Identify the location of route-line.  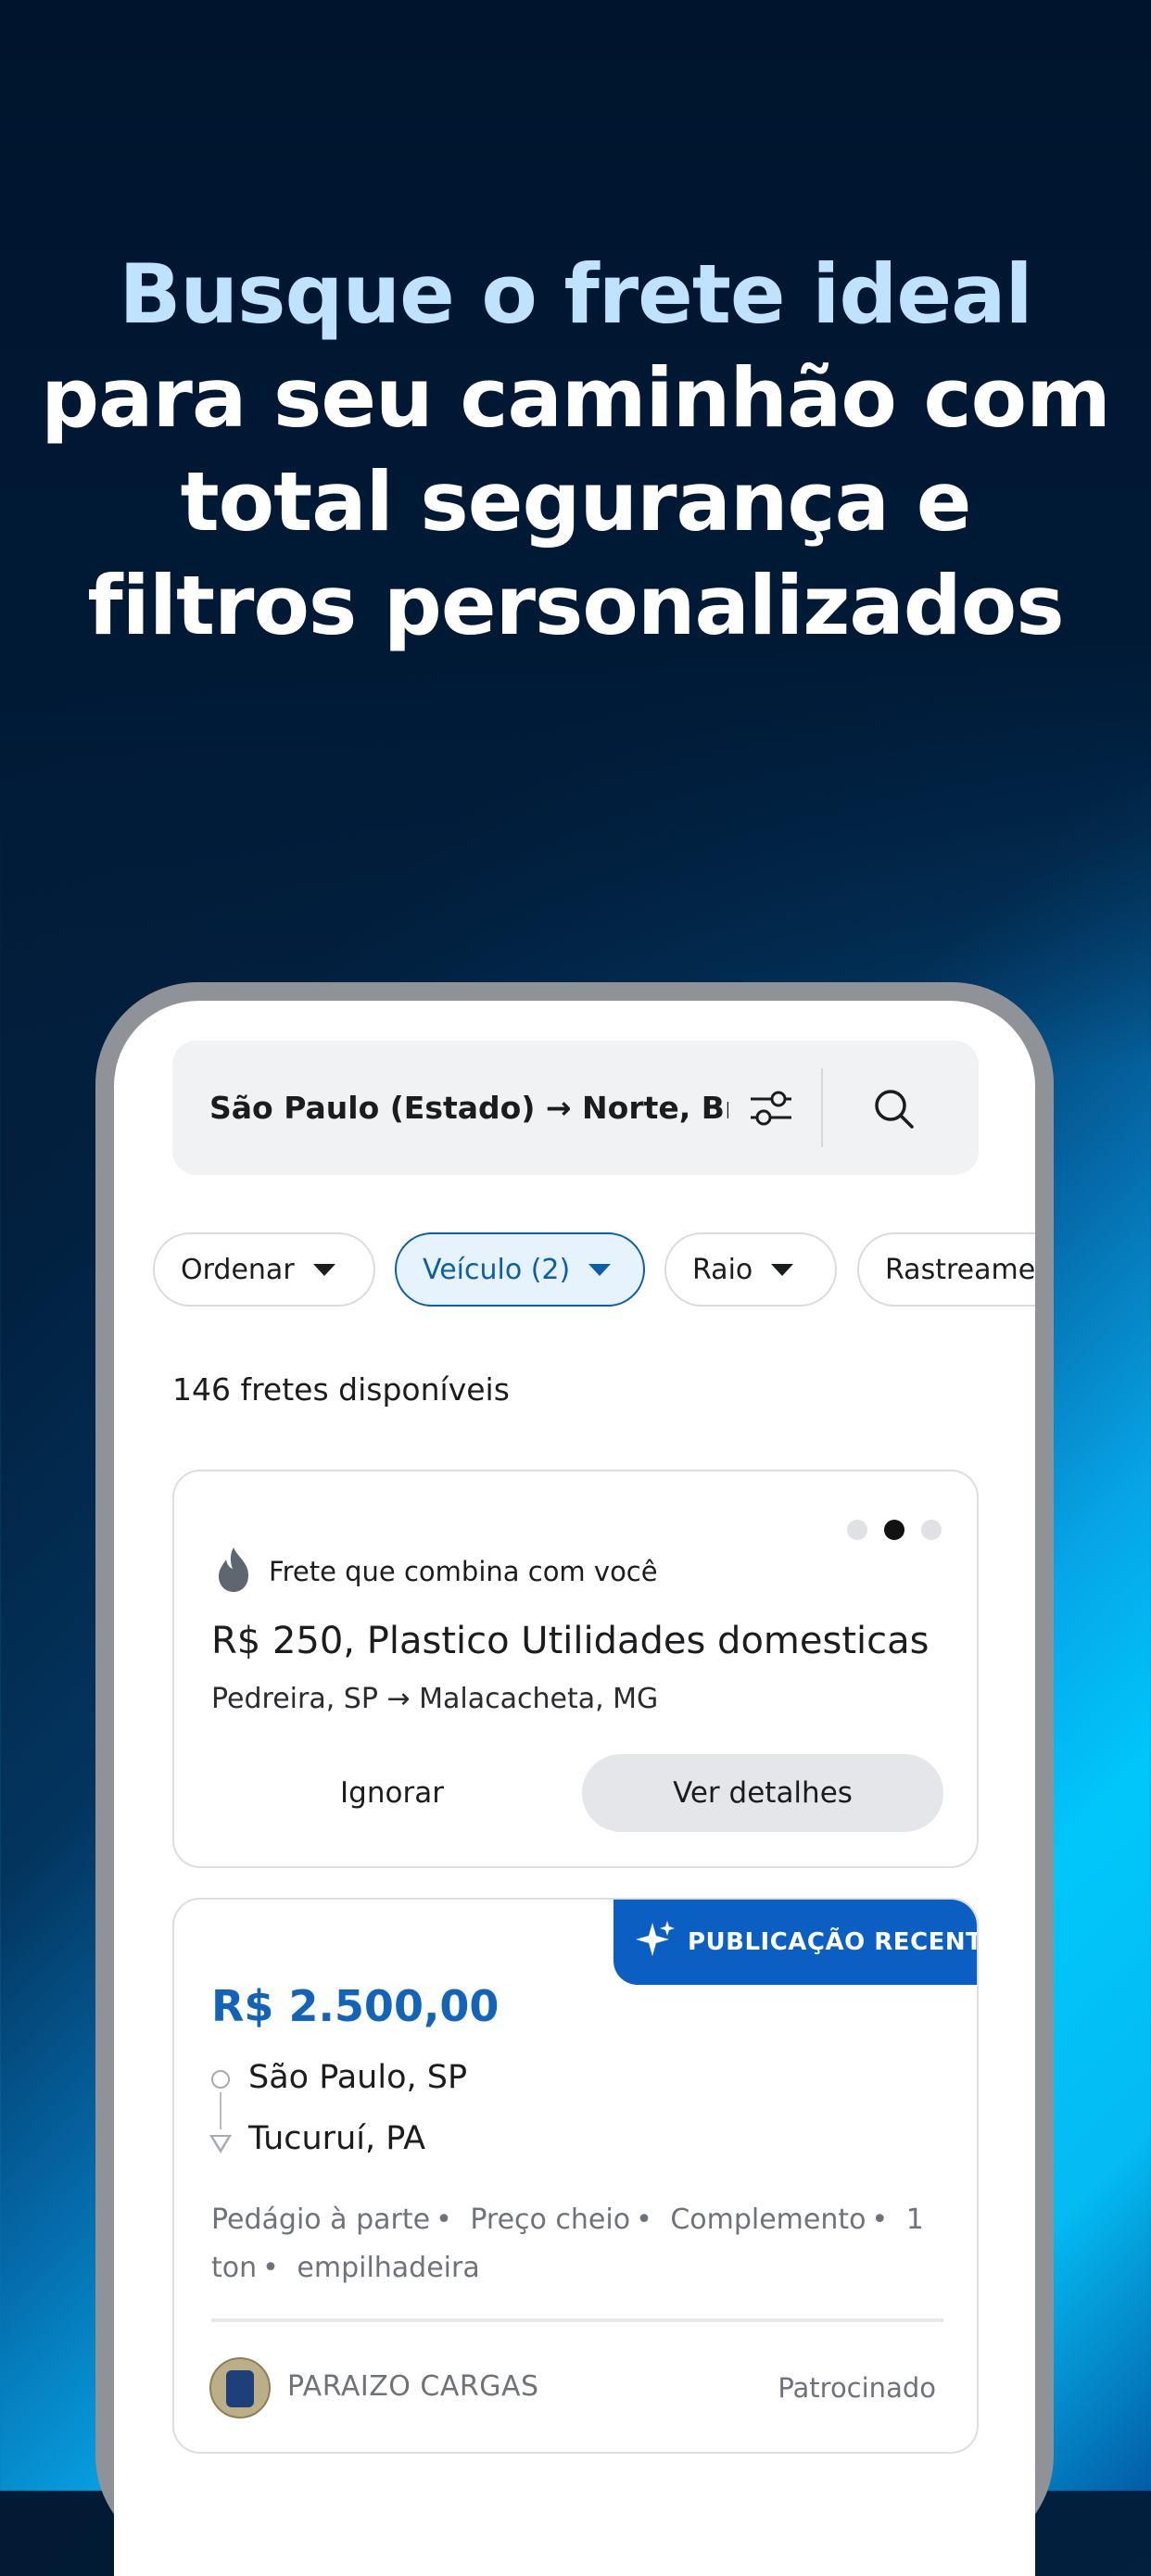
(220, 2110).